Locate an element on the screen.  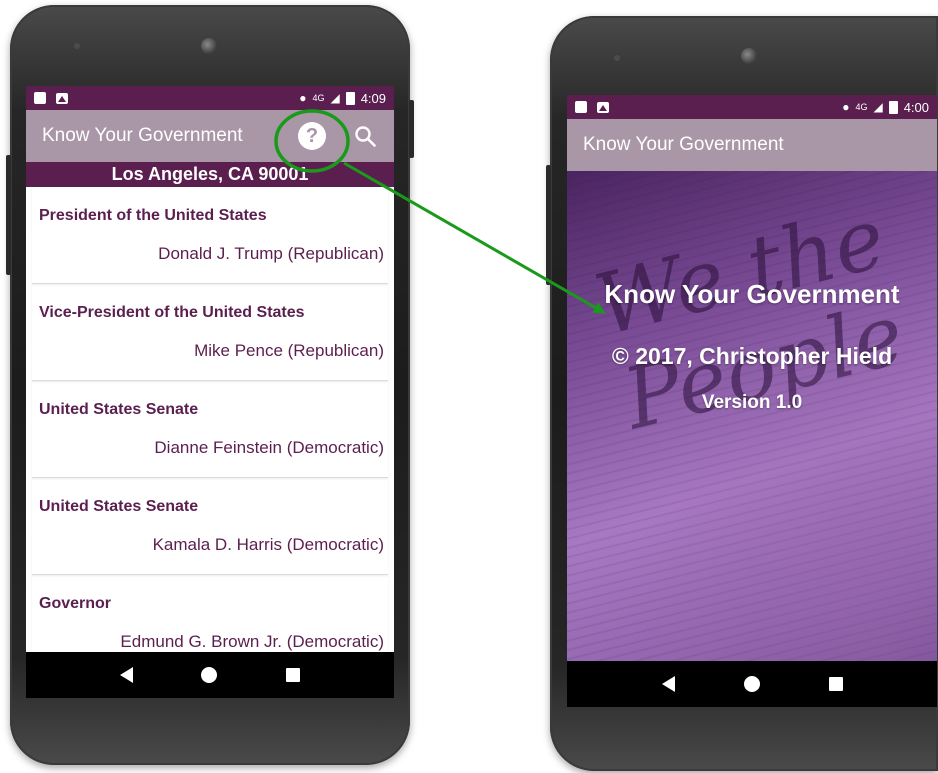
right-phone-volume-button is located at coordinates (548, 225).